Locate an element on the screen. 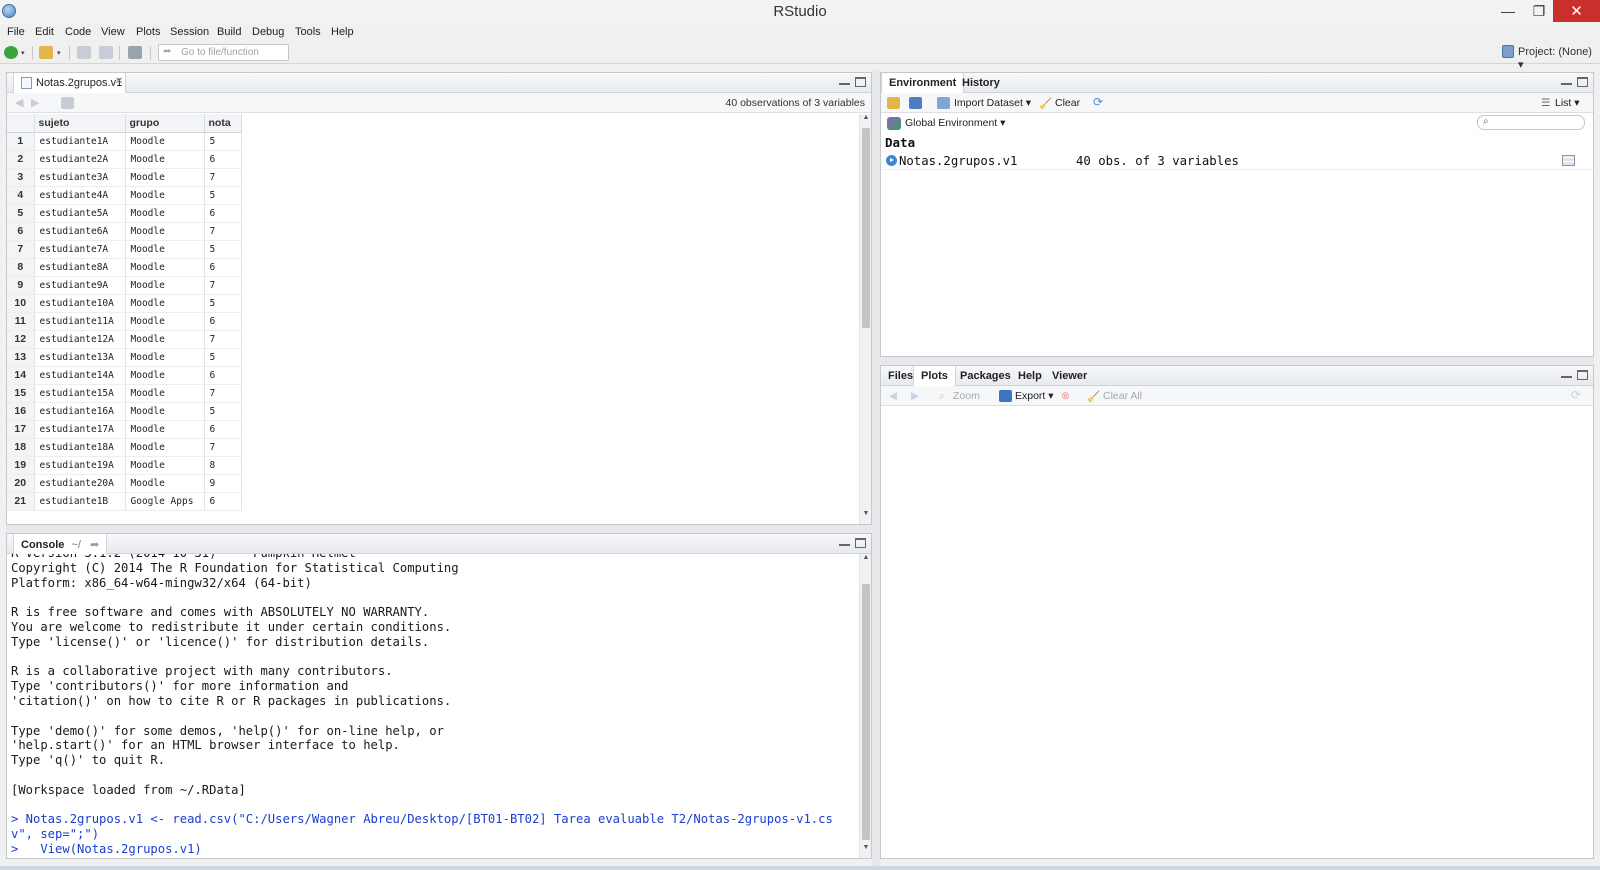 Image resolution: width=1600 pixels, height=870 pixels. expand-arrow-icon is located at coordinates (891, 160).